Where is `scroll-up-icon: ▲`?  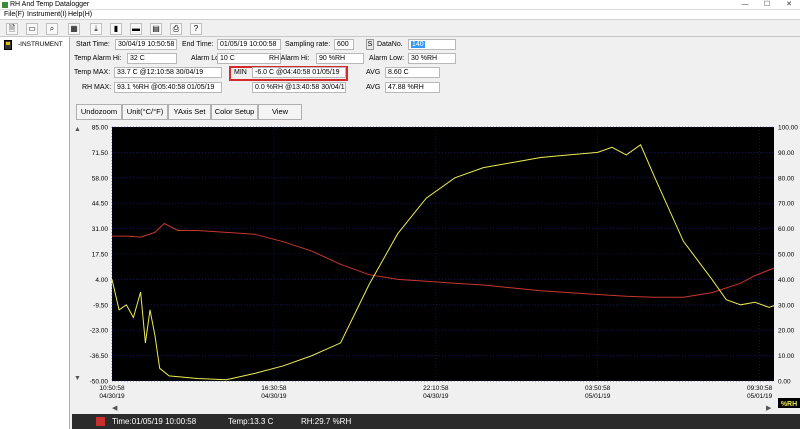
scroll-up-icon: ▲ is located at coordinates (77, 129).